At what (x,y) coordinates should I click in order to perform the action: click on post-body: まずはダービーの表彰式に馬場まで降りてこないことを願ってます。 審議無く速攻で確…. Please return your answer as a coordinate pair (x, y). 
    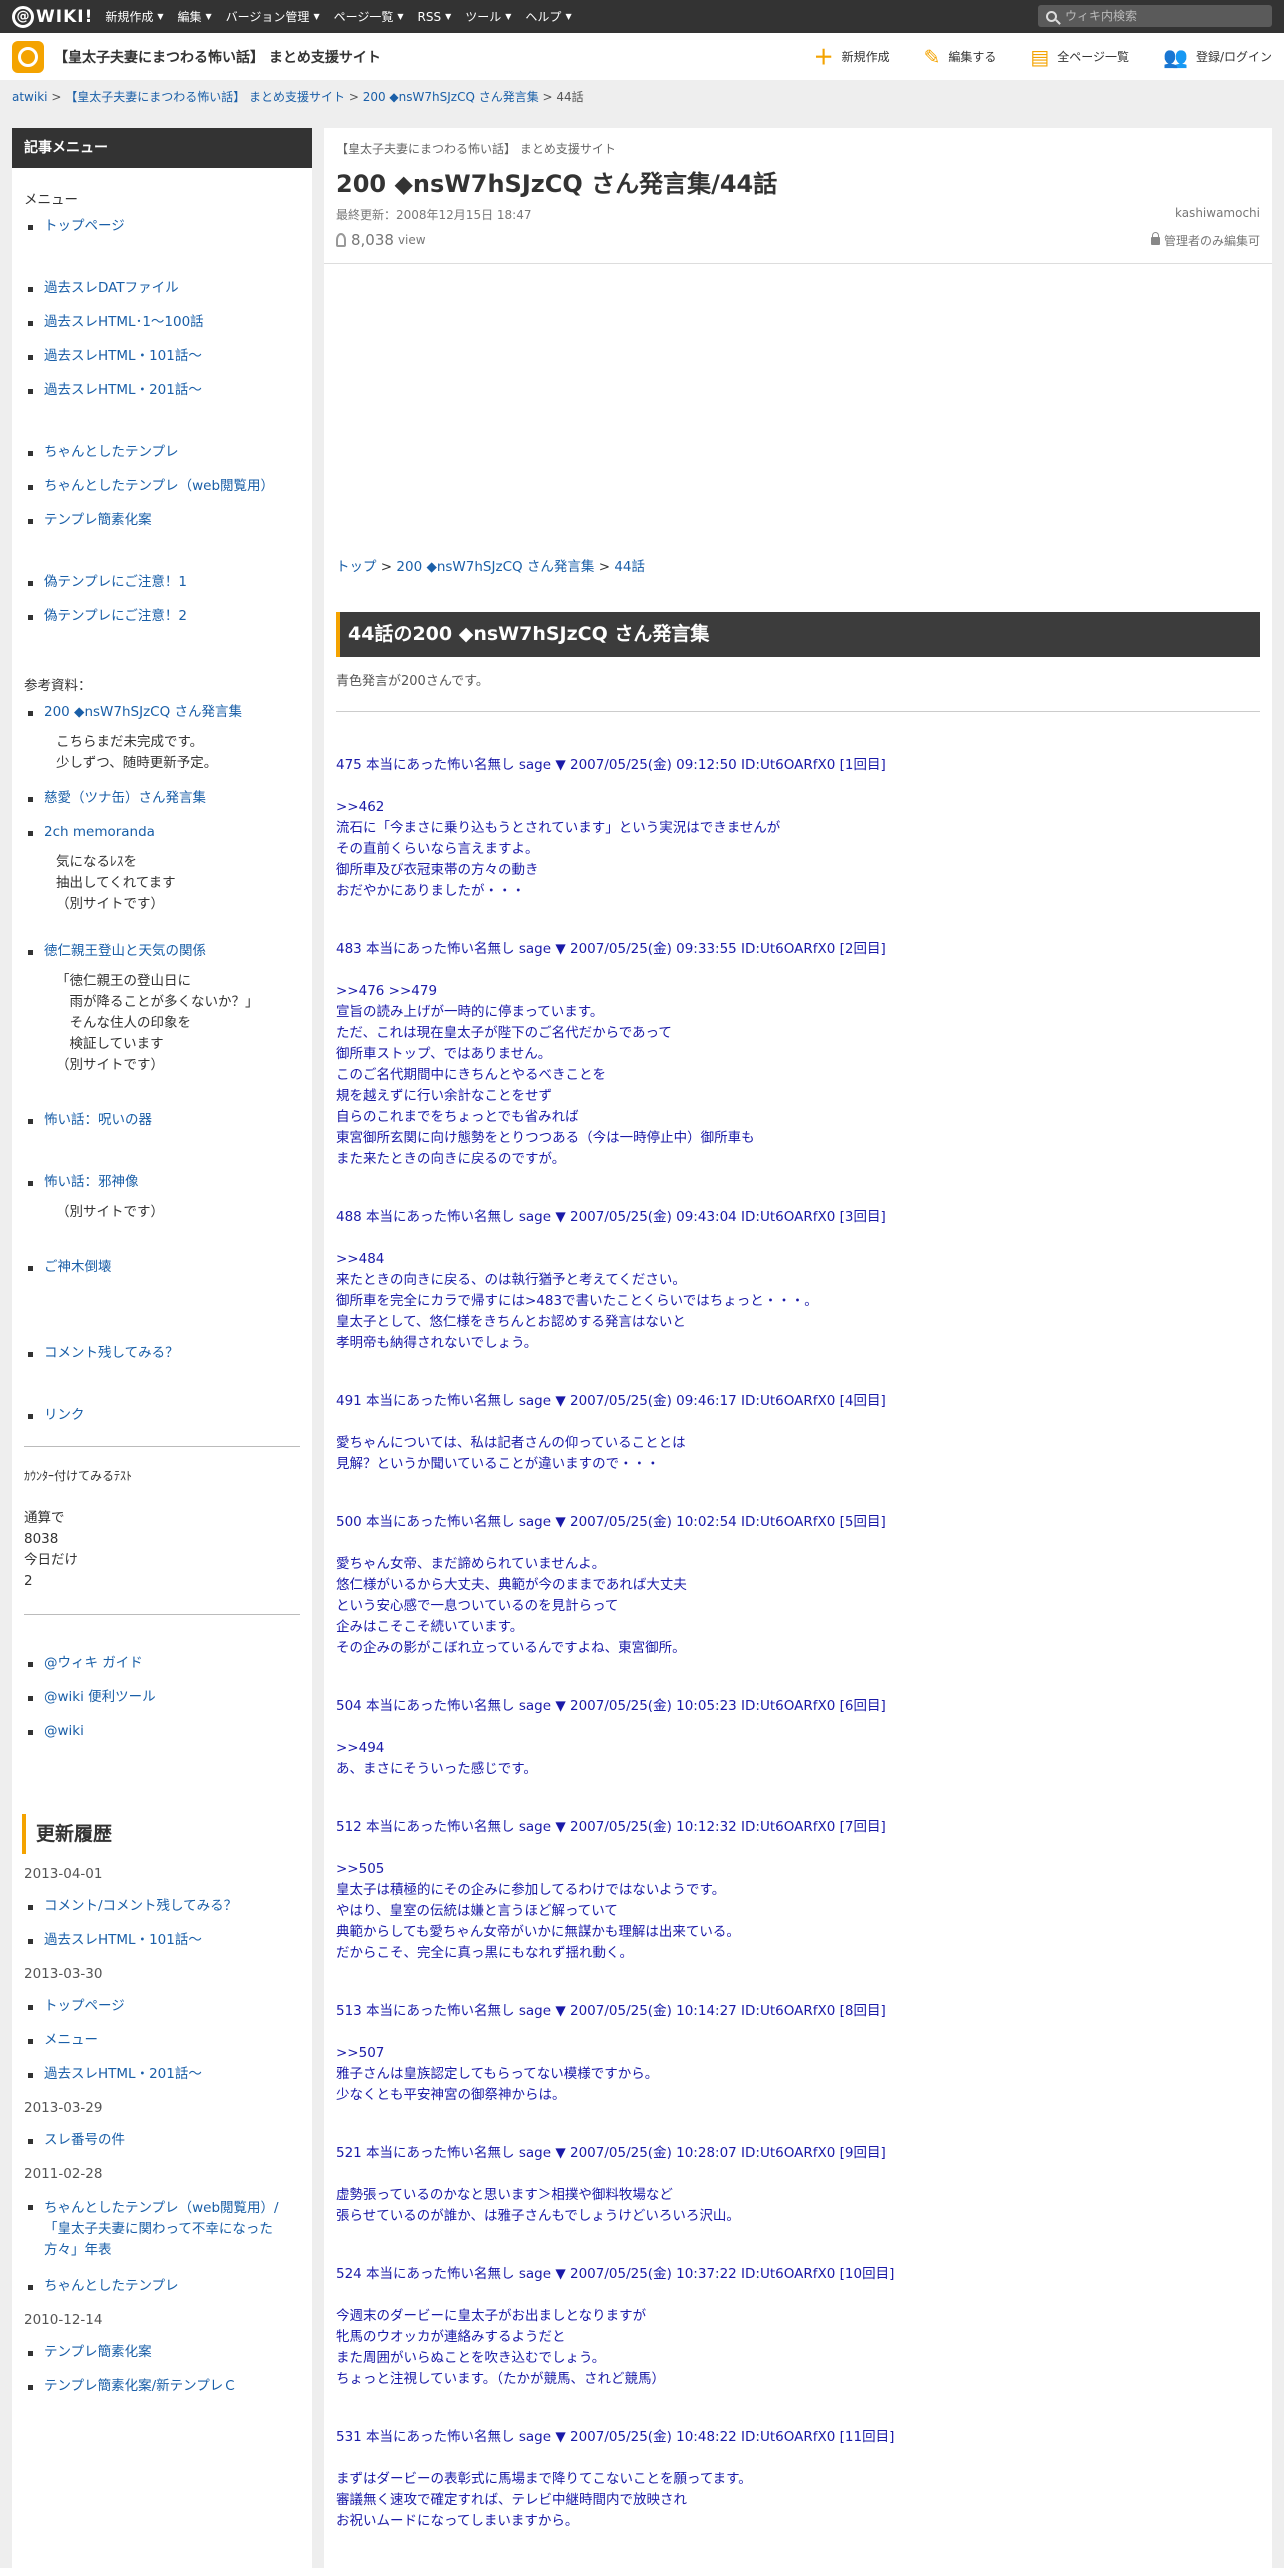
    Looking at the image, I should click on (544, 2500).